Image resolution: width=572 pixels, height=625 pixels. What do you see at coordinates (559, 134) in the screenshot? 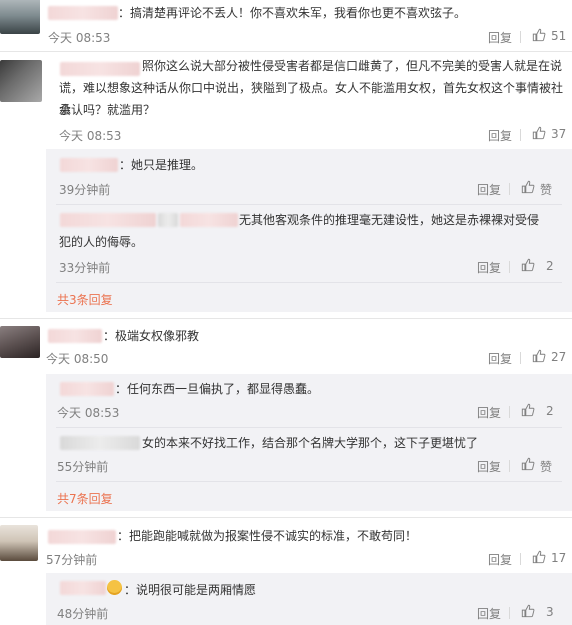
I see `like-count: 37` at bounding box center [559, 134].